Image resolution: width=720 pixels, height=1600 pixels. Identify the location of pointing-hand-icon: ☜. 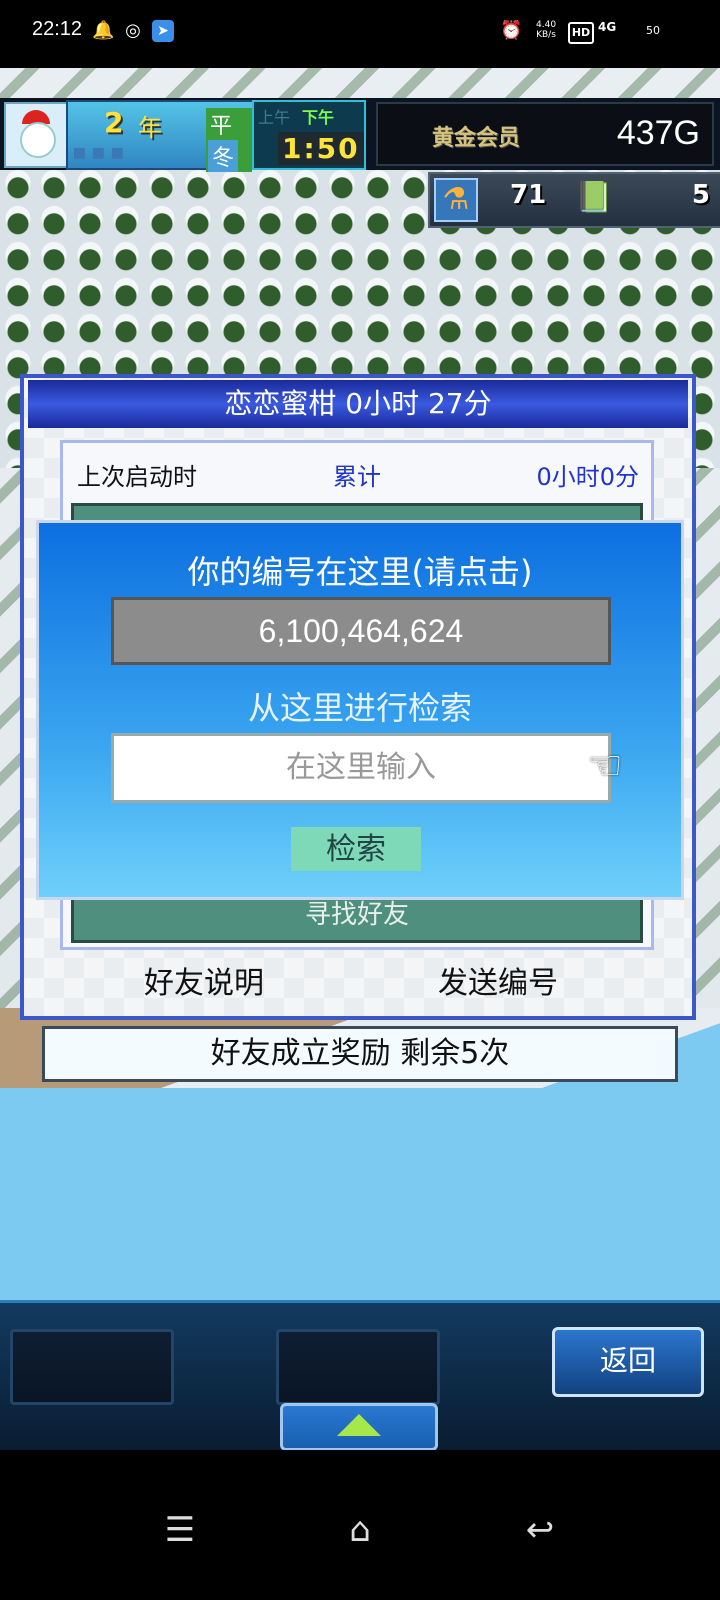
(605, 766).